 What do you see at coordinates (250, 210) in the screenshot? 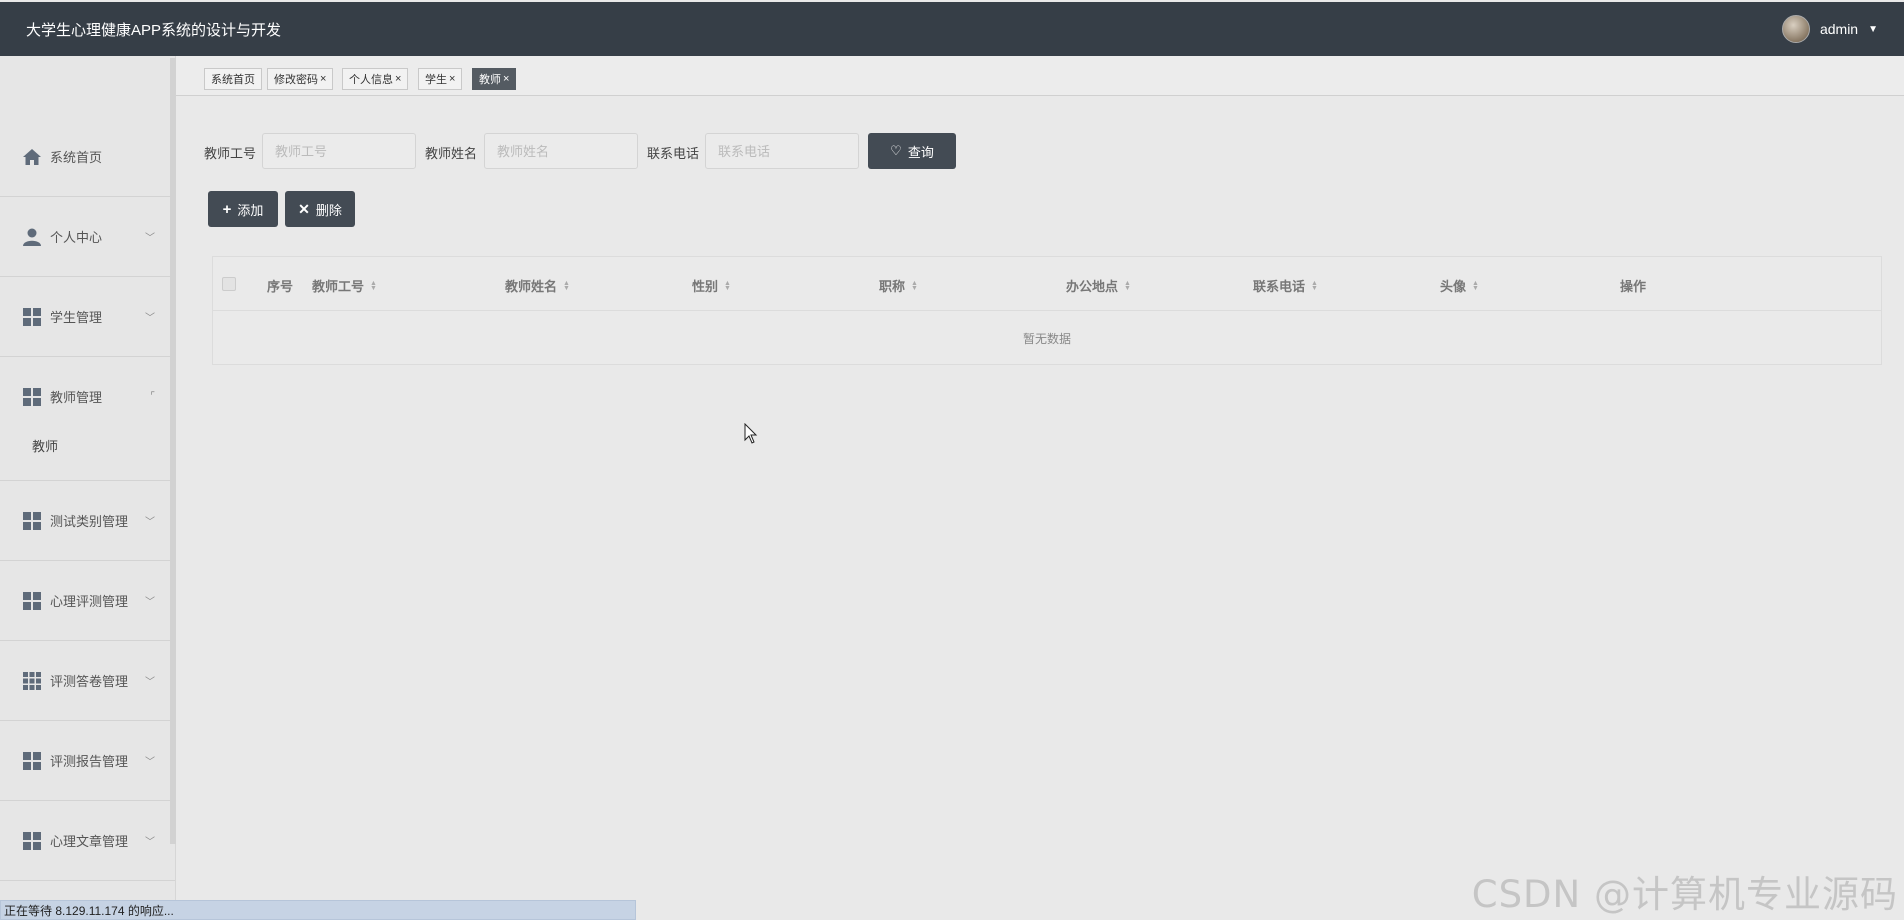
I see `add-button-label: 添加` at bounding box center [250, 210].